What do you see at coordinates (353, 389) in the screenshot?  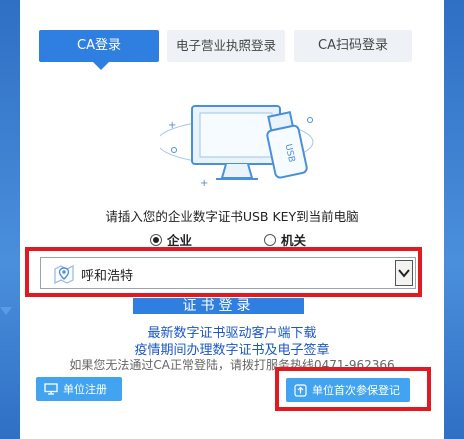 I see `highlight-box-first-registration` at bounding box center [353, 389].